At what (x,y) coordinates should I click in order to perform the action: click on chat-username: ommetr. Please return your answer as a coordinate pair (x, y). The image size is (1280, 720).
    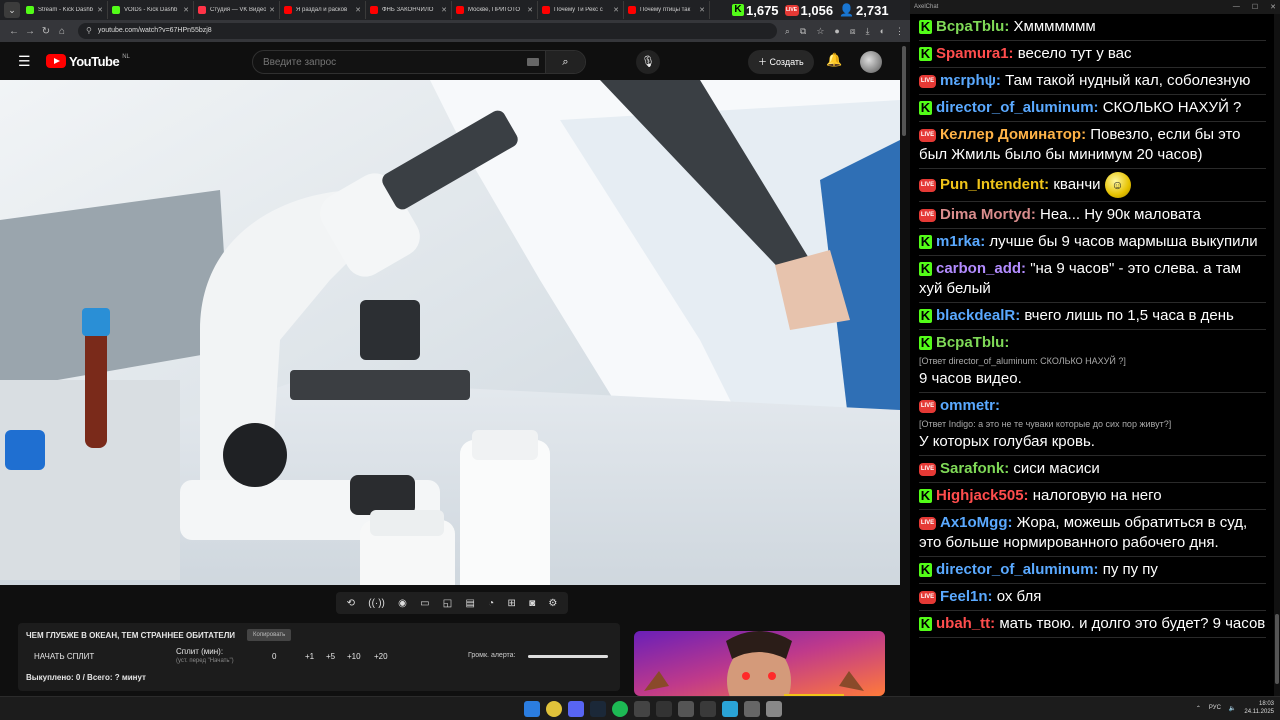
    Looking at the image, I should click on (967, 405).